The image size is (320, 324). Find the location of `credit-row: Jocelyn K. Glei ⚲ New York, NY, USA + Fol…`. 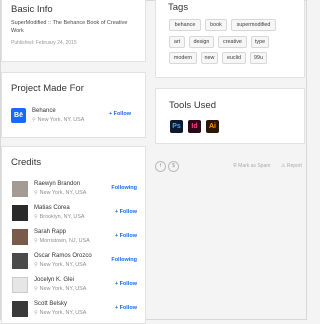

credit-row: Jocelyn K. Glei ⚲ New York, NY, USA + Fol… is located at coordinates (74, 287).